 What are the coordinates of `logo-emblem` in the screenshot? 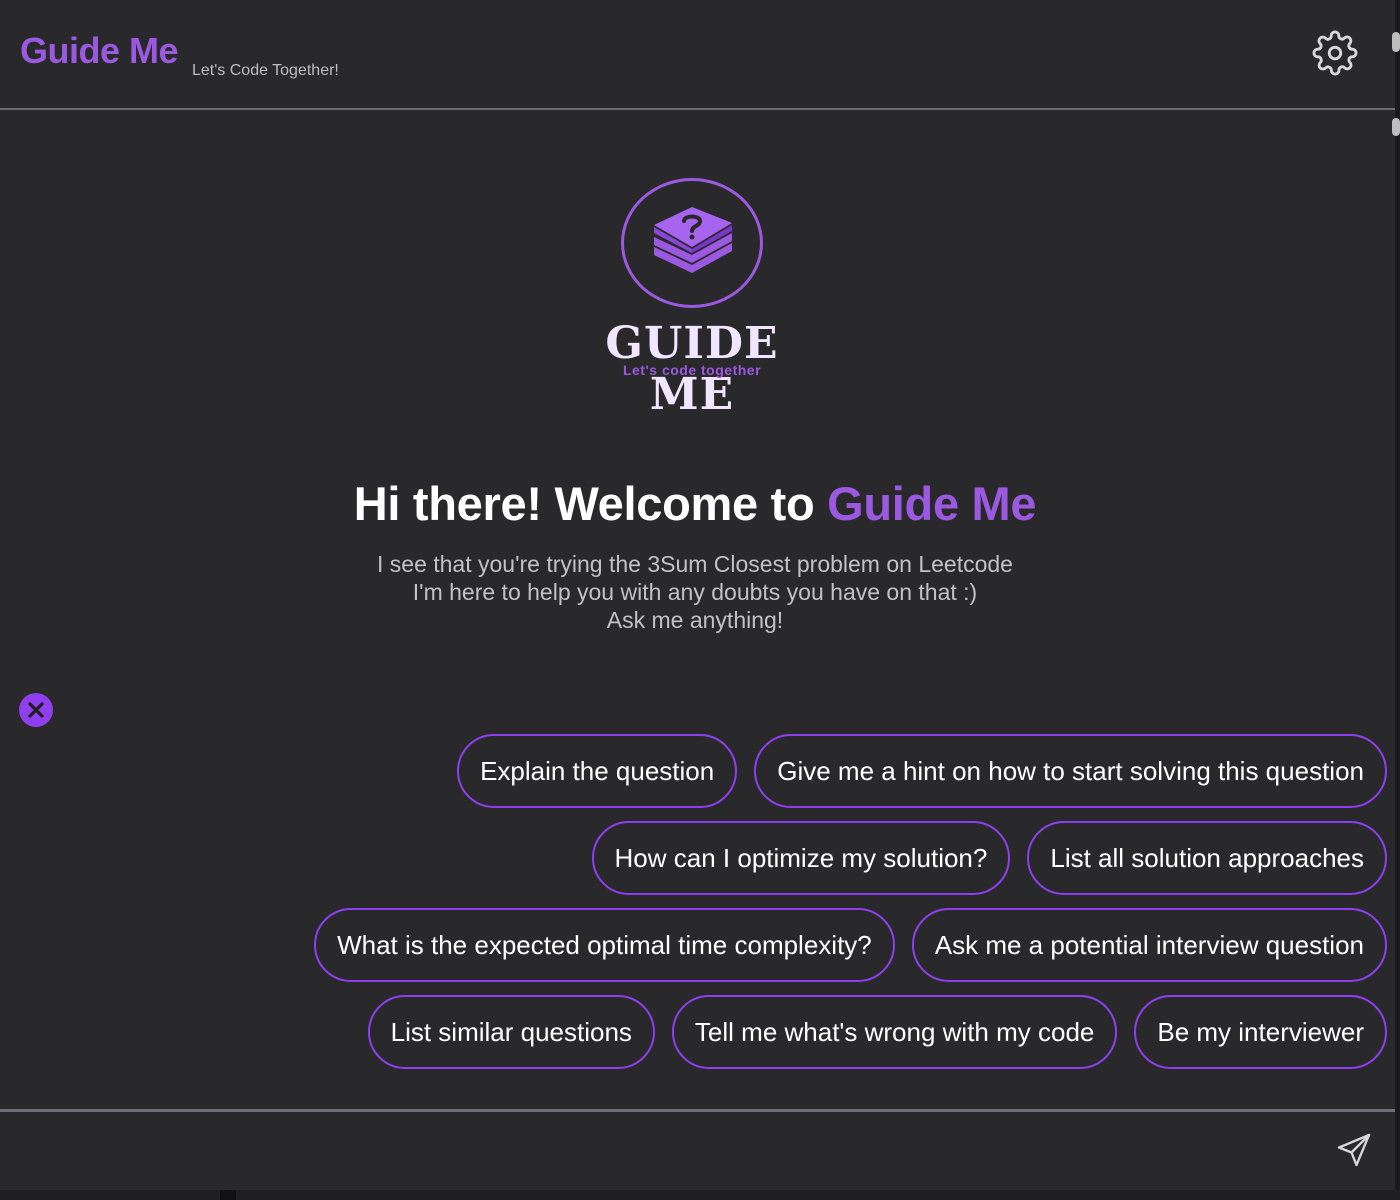 It's located at (692, 243).